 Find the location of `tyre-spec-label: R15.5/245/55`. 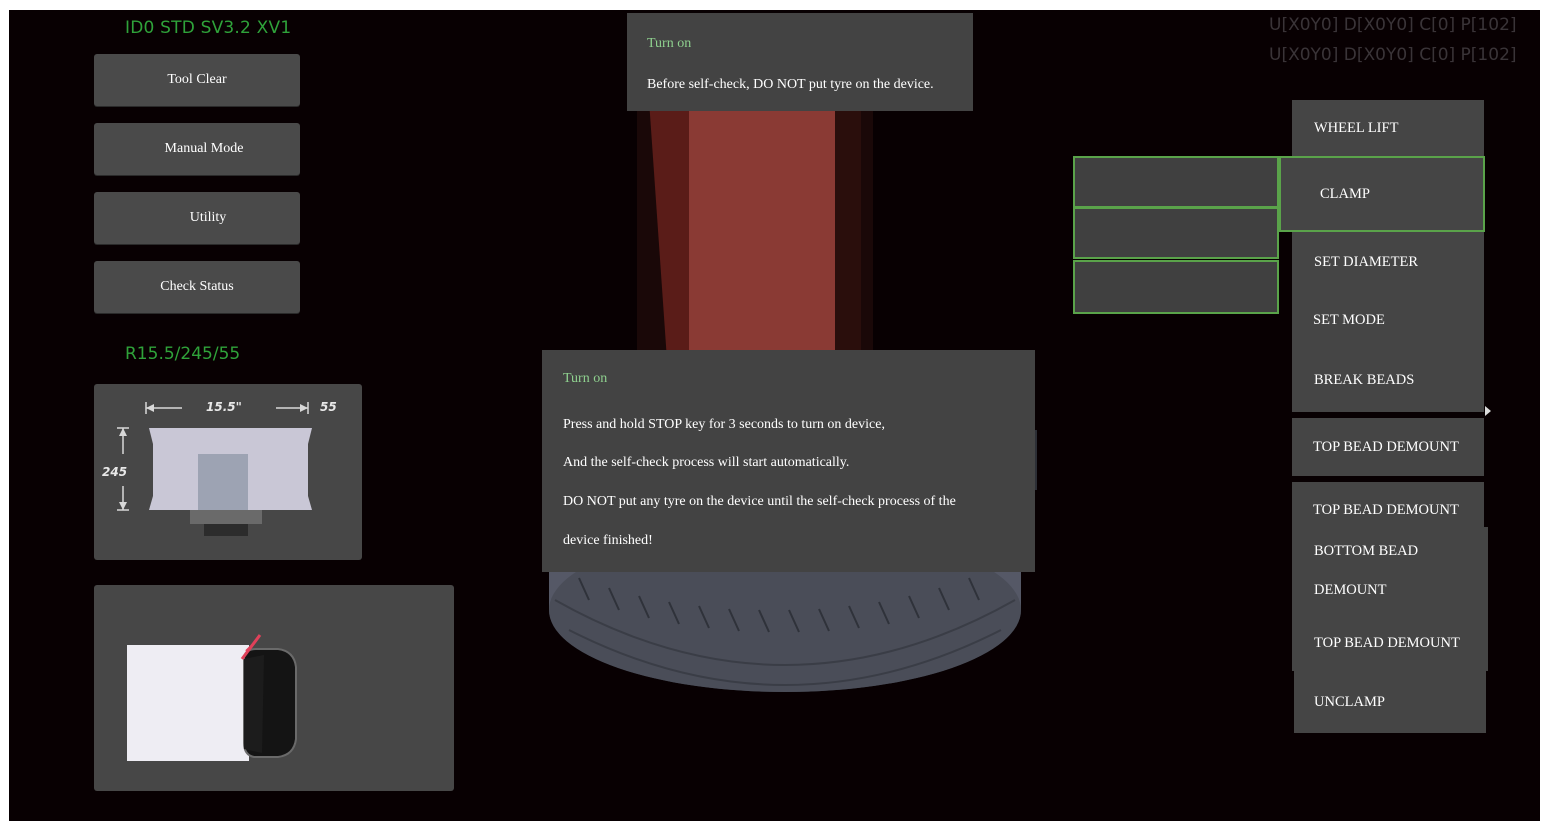

tyre-spec-label: R15.5/245/55 is located at coordinates (183, 354).